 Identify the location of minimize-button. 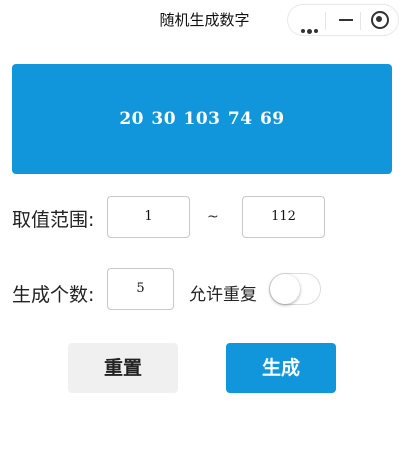
(345, 20).